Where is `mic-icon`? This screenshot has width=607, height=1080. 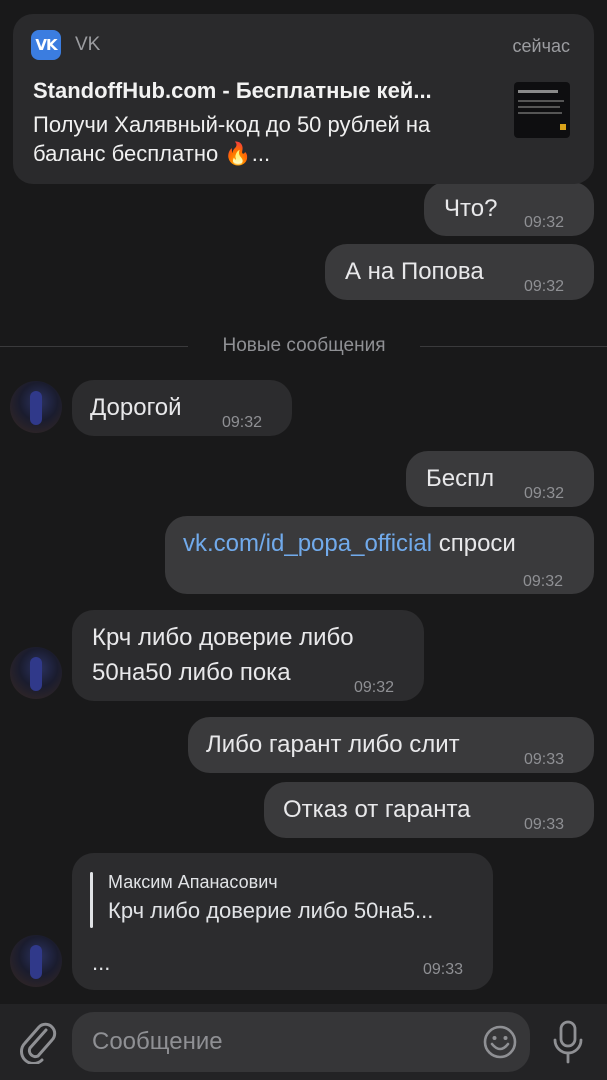
mic-icon is located at coordinates (568, 1042).